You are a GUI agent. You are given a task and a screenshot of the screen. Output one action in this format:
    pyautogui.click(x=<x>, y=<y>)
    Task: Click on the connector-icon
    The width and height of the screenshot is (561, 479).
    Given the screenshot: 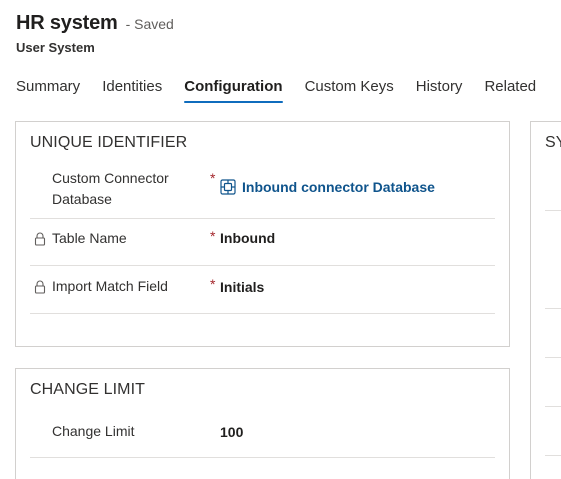 What is the action you would take?
    pyautogui.click(x=228, y=187)
    